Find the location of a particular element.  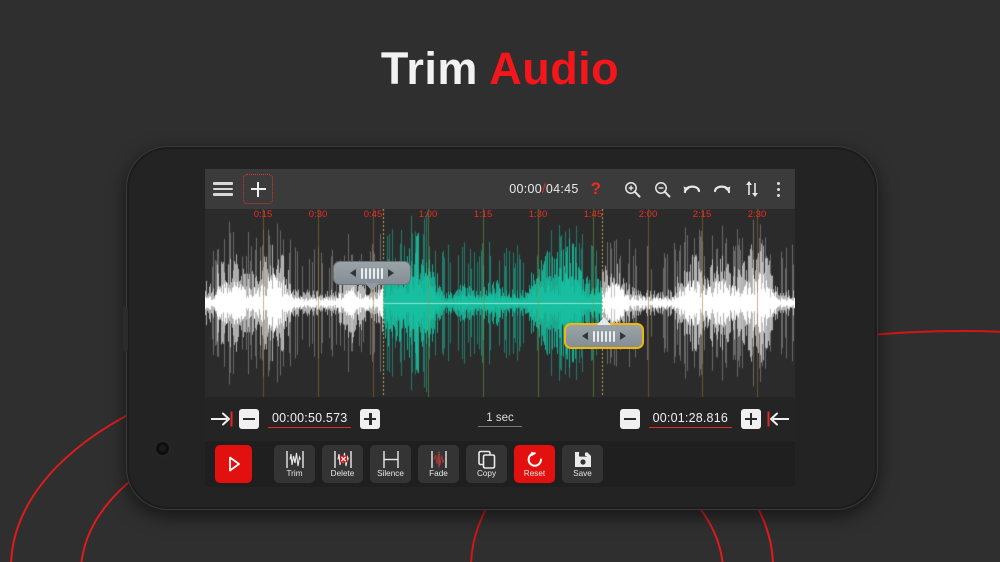

zoom-in-icon is located at coordinates (632, 189).